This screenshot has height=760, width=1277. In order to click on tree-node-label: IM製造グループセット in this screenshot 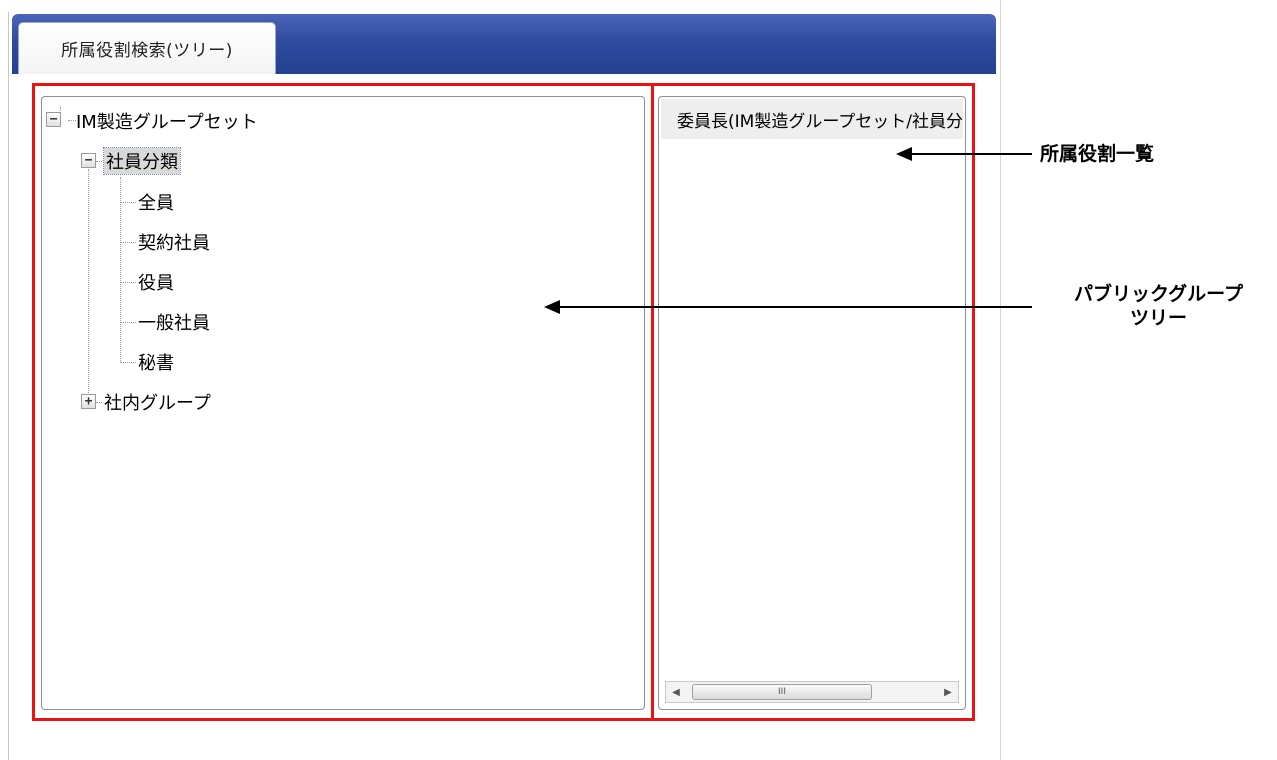, I will do `click(167, 122)`.